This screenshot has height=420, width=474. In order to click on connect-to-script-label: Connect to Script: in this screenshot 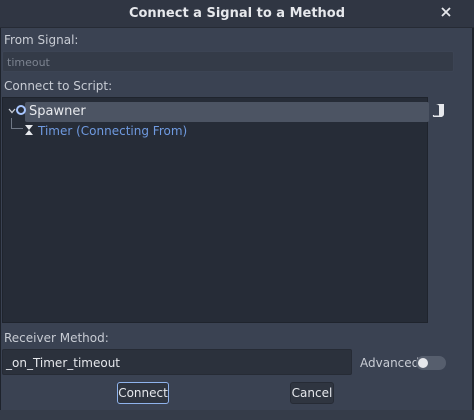, I will do `click(58, 86)`.